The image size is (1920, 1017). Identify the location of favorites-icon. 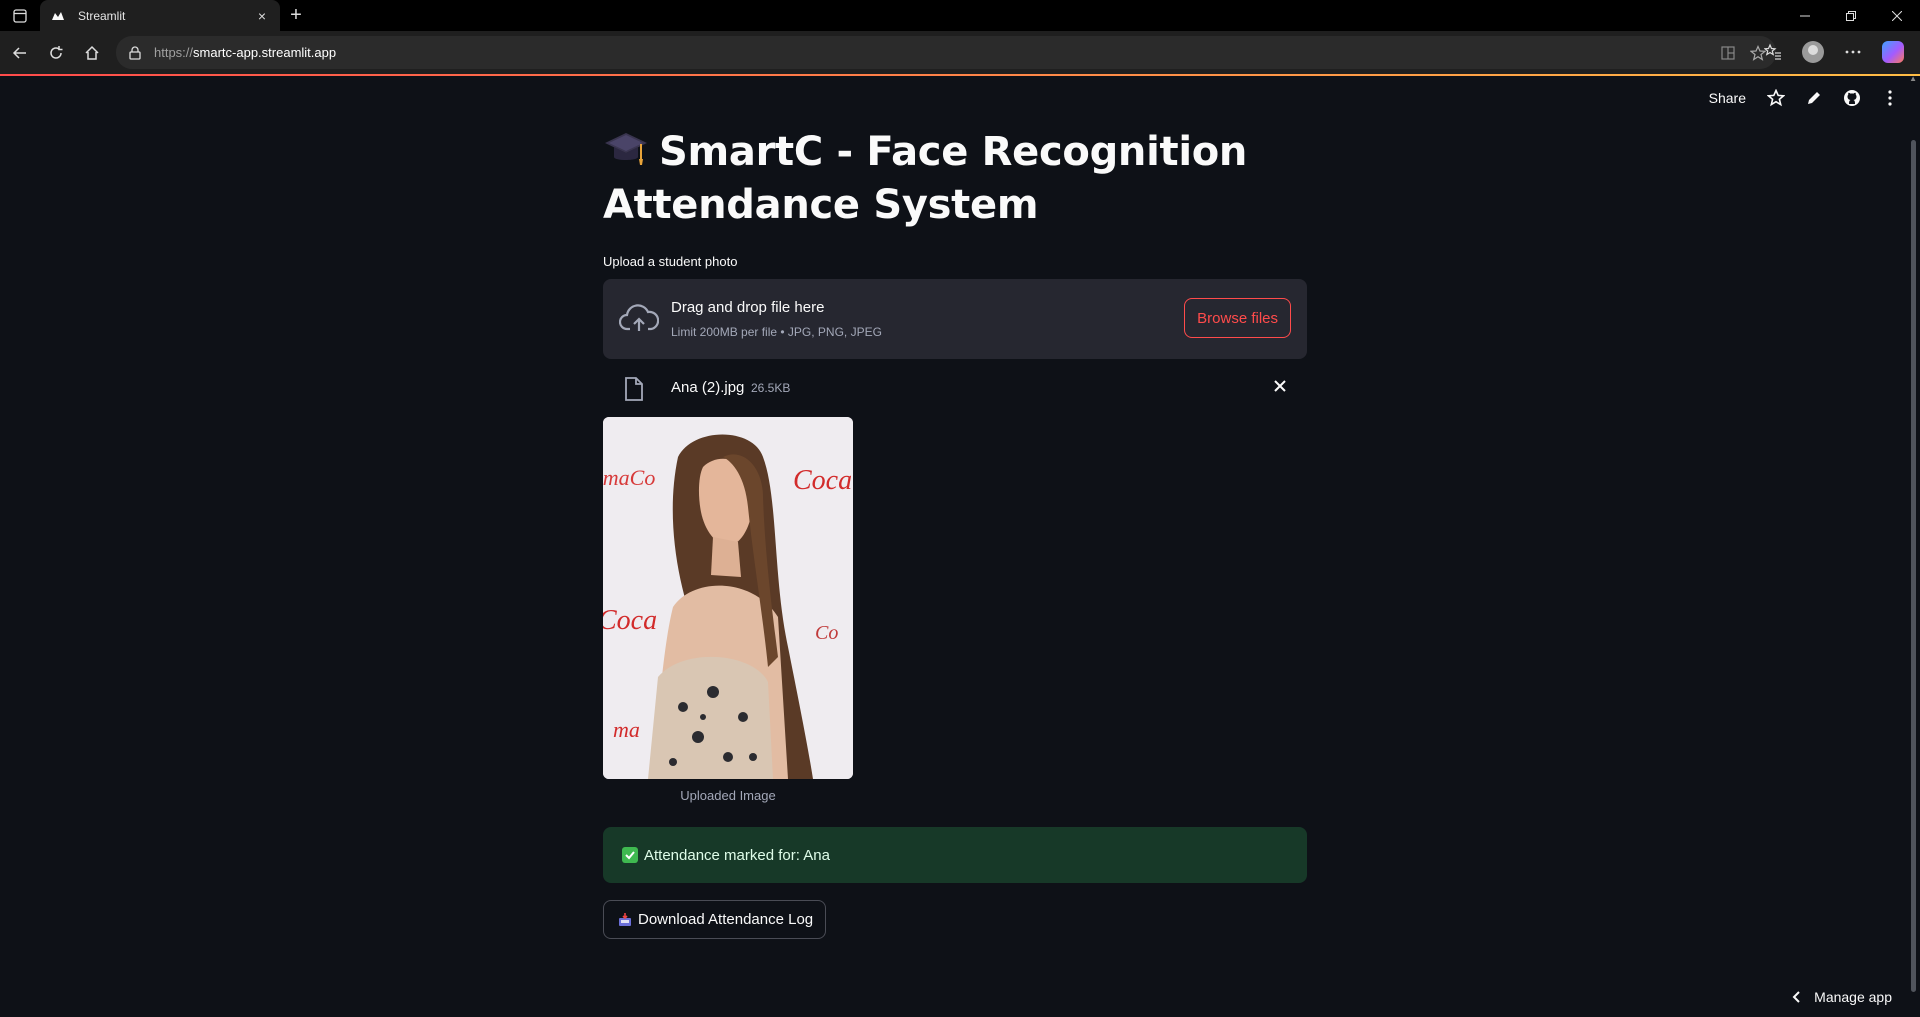
(1773, 52).